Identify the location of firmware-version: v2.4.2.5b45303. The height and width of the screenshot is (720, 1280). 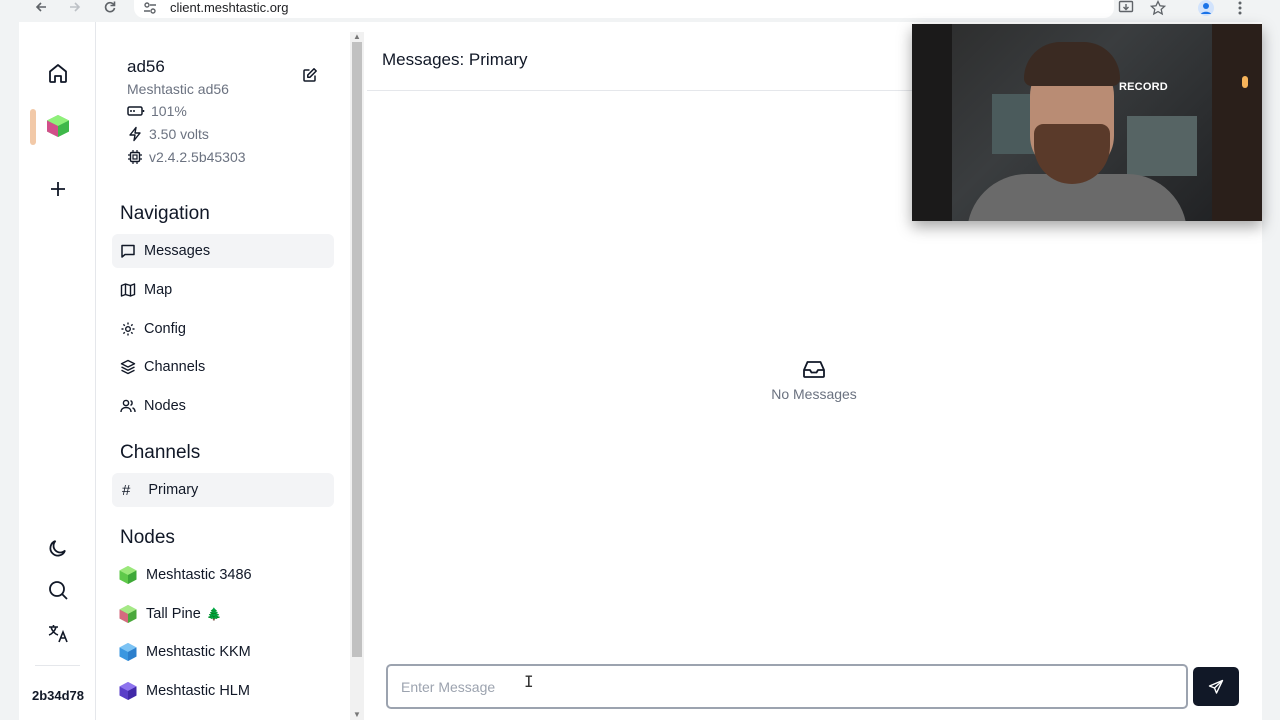
(197, 157).